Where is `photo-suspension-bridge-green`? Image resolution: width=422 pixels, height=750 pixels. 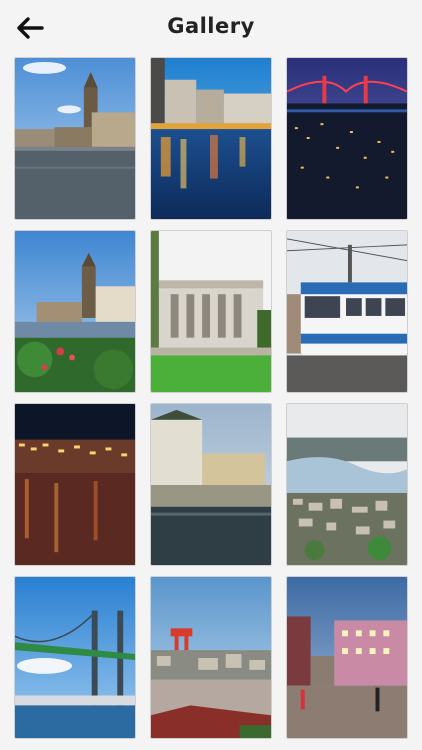 photo-suspension-bridge-green is located at coordinates (75, 657).